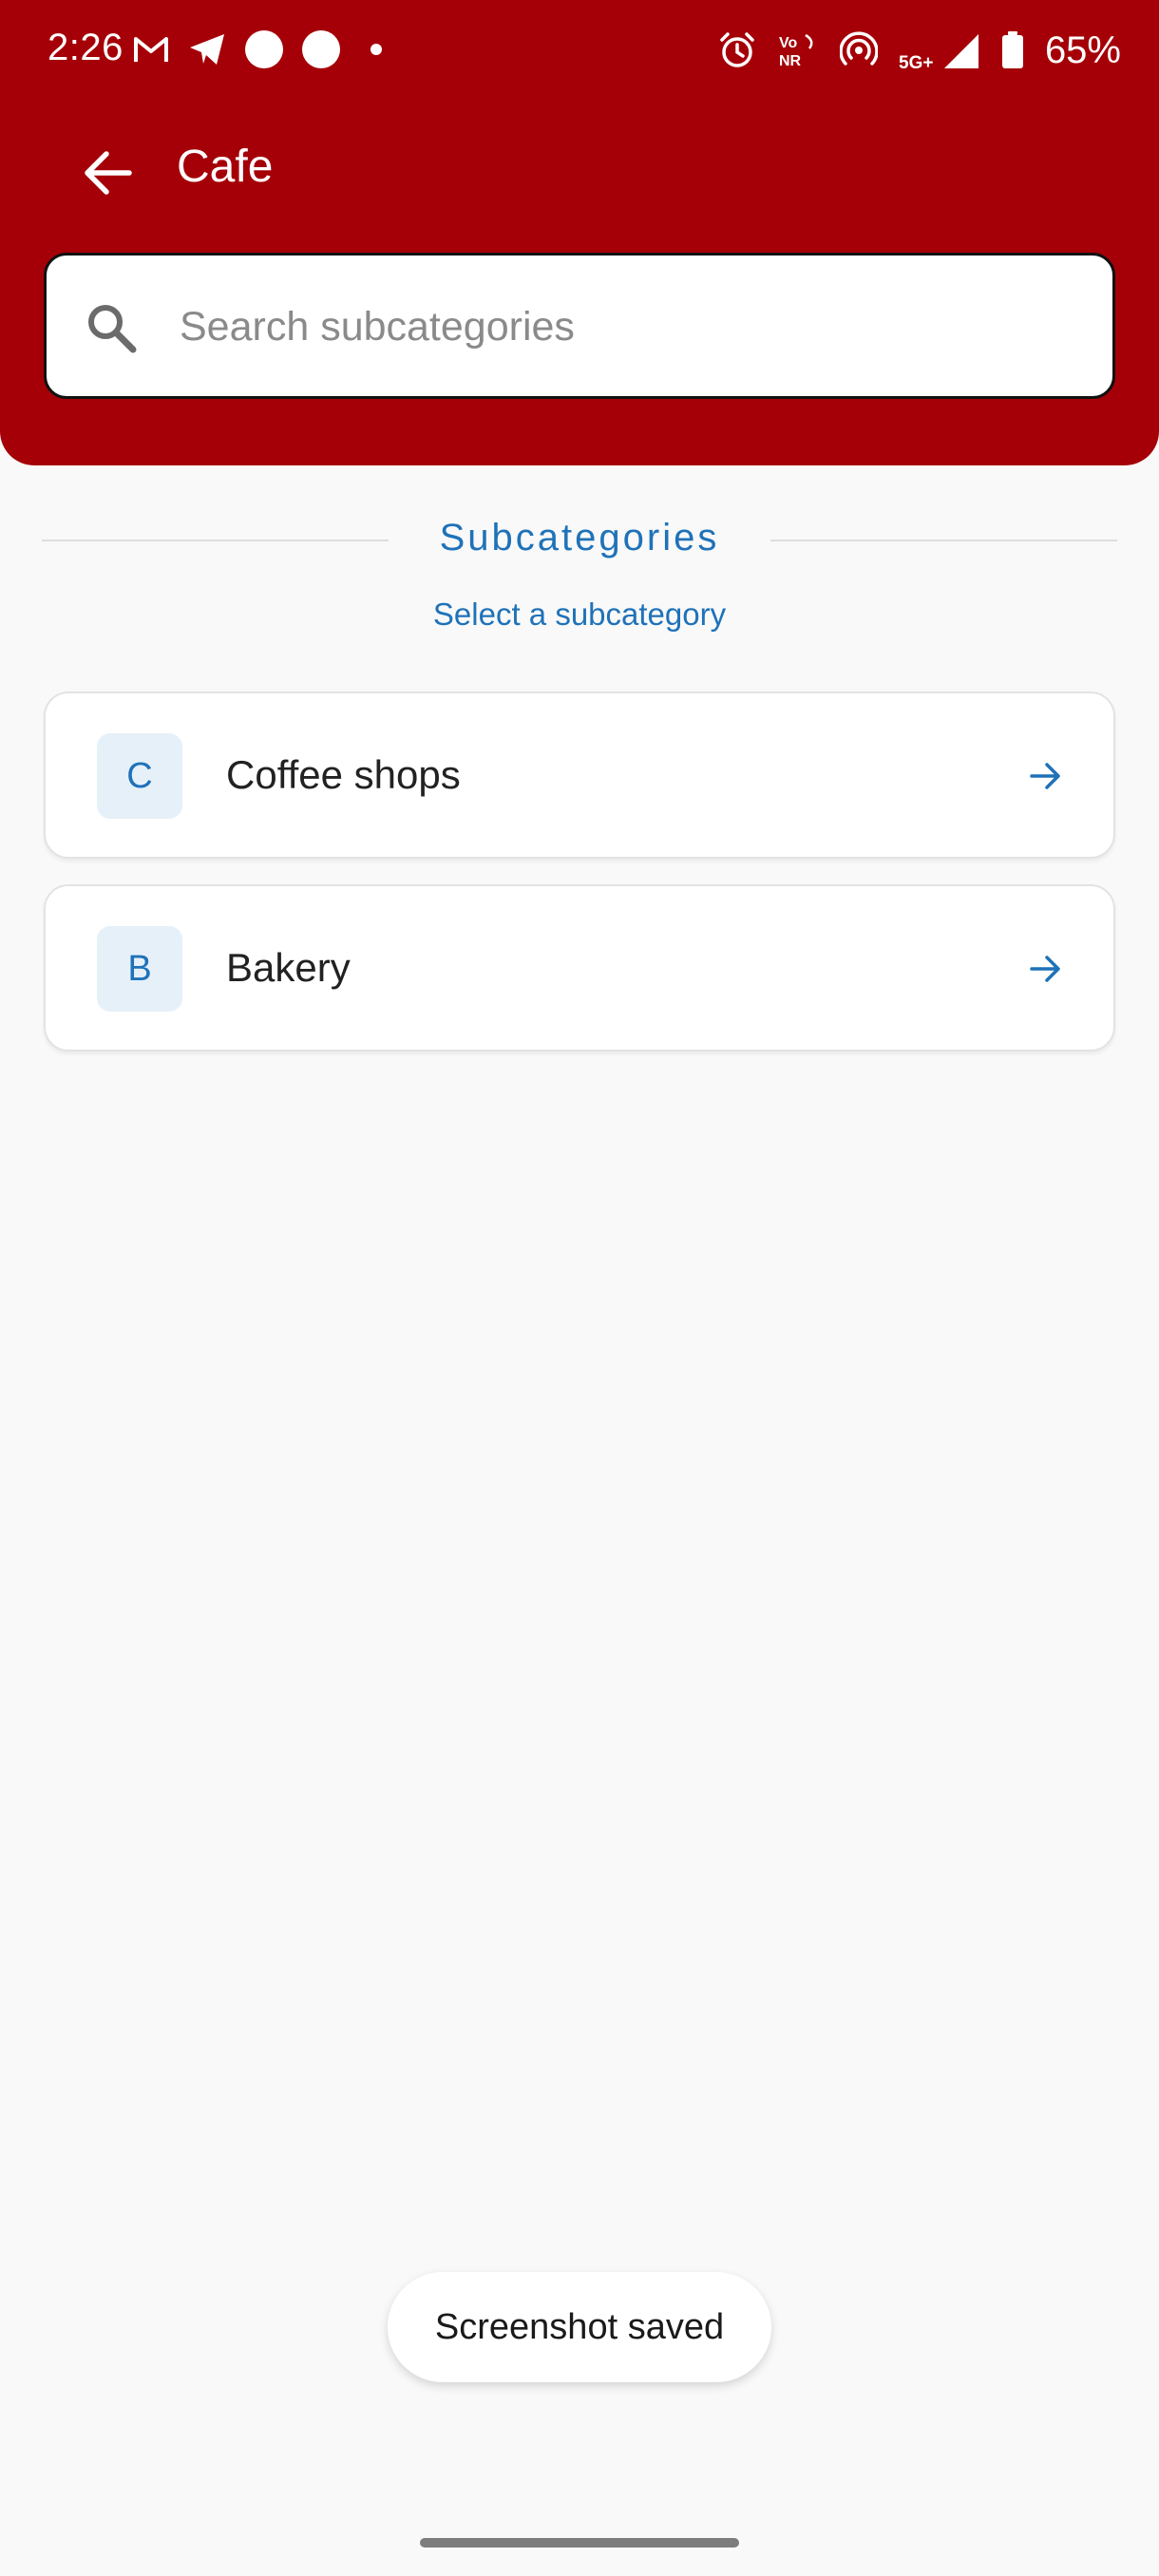  What do you see at coordinates (579, 166) in the screenshot?
I see `toolbar: Cafe` at bounding box center [579, 166].